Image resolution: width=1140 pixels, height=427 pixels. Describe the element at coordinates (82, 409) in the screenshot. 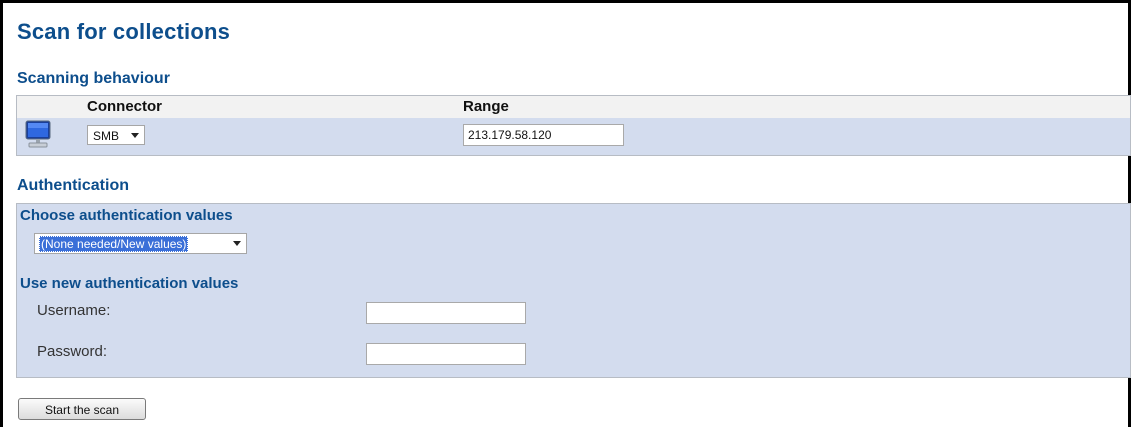

I see `start-scan-button: Start the scan` at that location.